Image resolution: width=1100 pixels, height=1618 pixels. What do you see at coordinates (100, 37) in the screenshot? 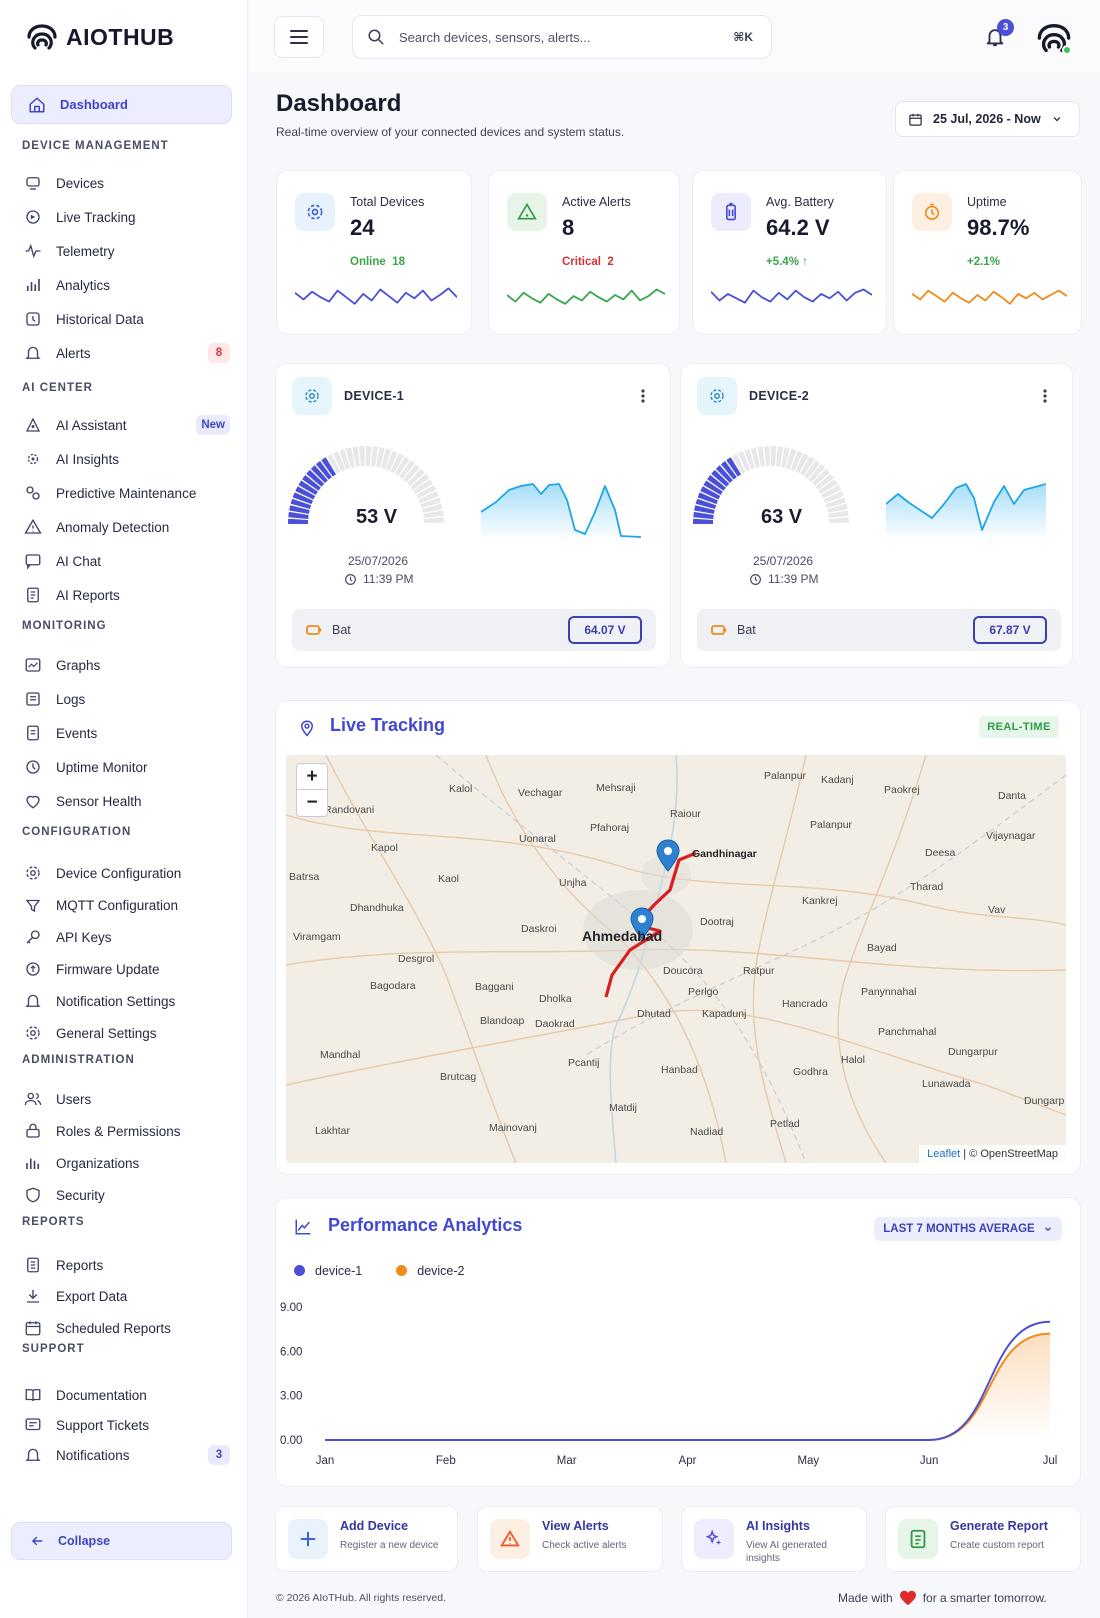
I see `app-logo: AIOTHUB` at bounding box center [100, 37].